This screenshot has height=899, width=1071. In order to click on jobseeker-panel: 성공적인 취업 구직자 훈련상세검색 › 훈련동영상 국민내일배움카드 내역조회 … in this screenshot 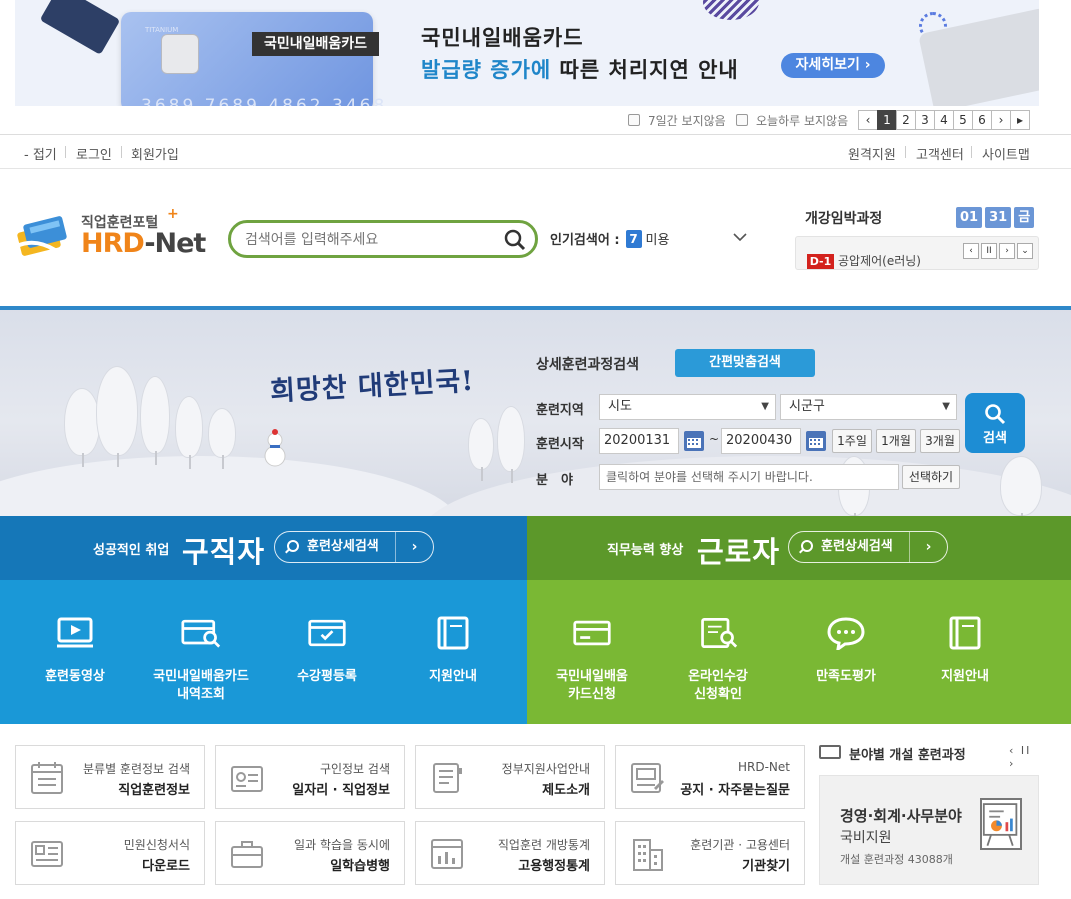, I will do `click(263, 620)`.